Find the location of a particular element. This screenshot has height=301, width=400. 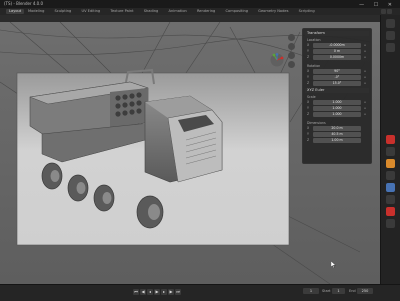

scale-y-row: Y 1.000 ⌂ is located at coordinates (336, 108).